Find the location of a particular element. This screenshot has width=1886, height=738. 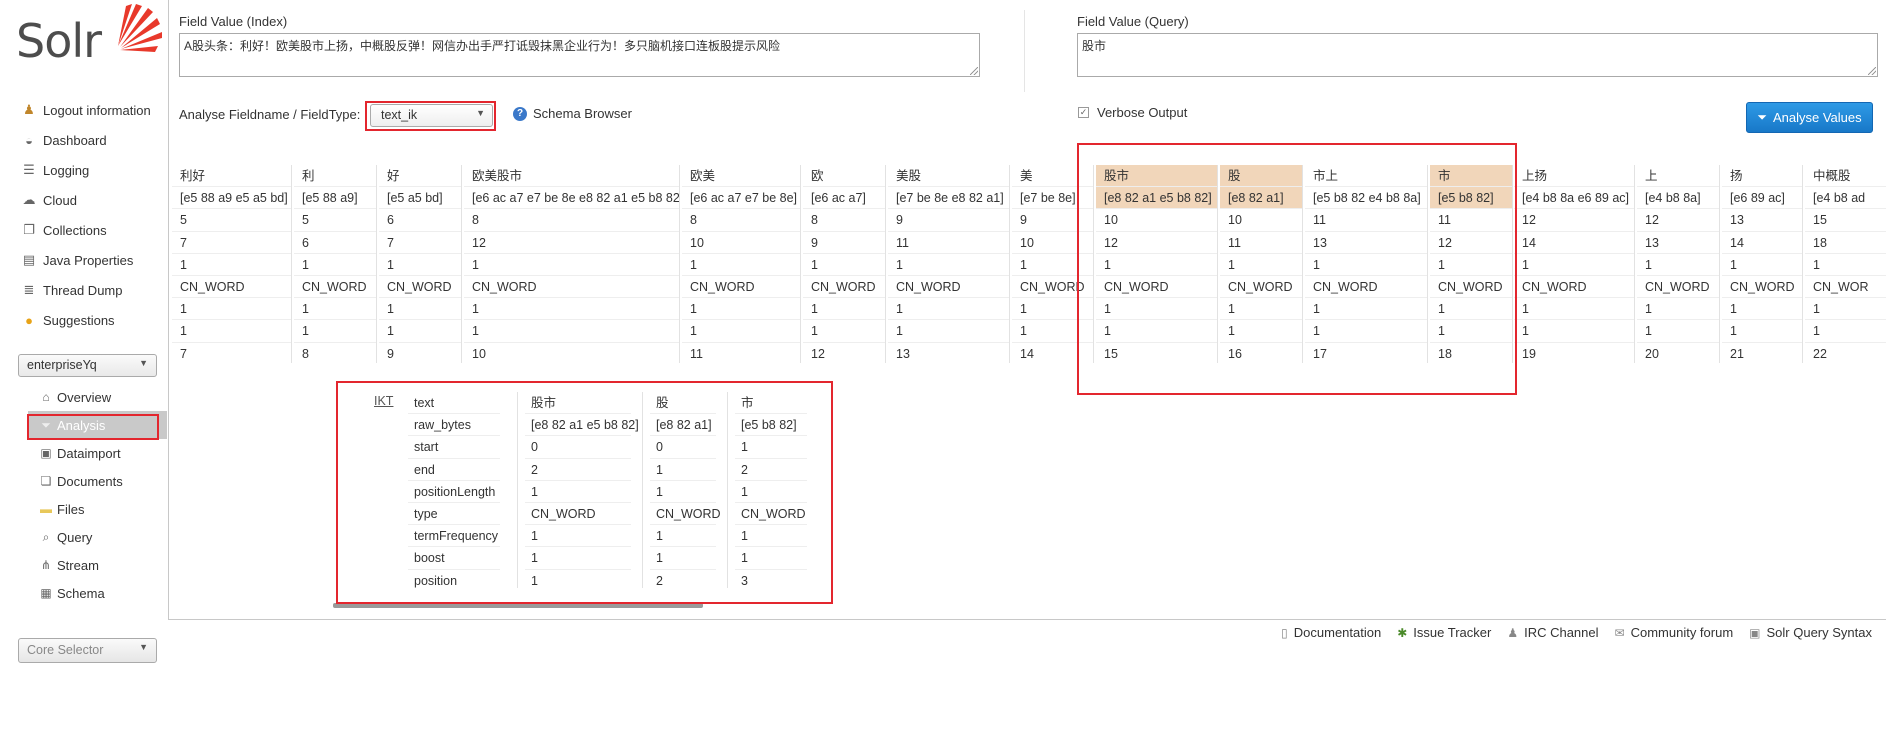

sidebar-item-thread-dump: ≣ Thread Dump is located at coordinates (94, 290).